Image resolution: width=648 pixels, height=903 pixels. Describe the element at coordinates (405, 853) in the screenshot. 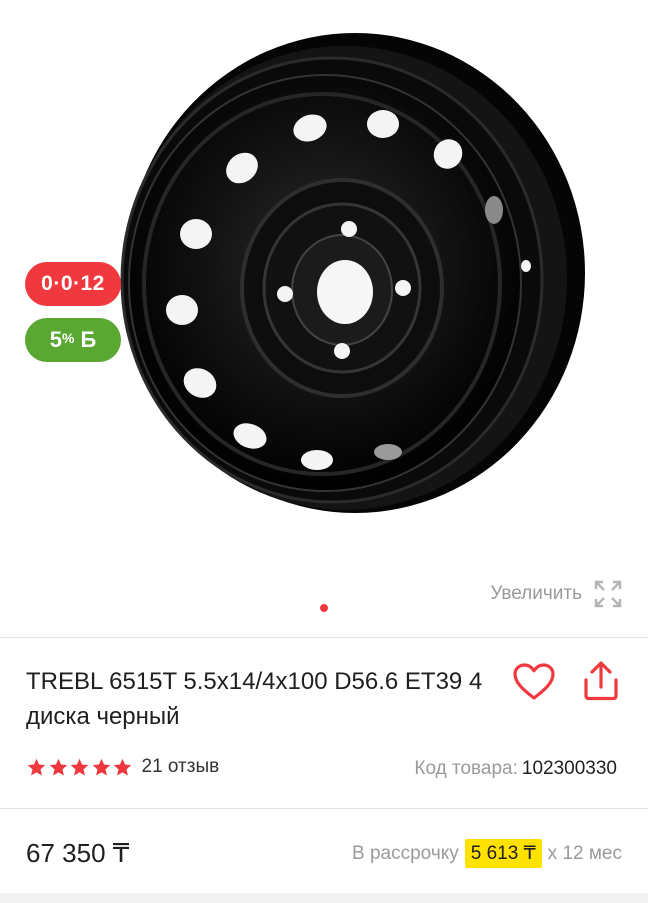

I see `installment-prefix: В рассрочку` at that location.